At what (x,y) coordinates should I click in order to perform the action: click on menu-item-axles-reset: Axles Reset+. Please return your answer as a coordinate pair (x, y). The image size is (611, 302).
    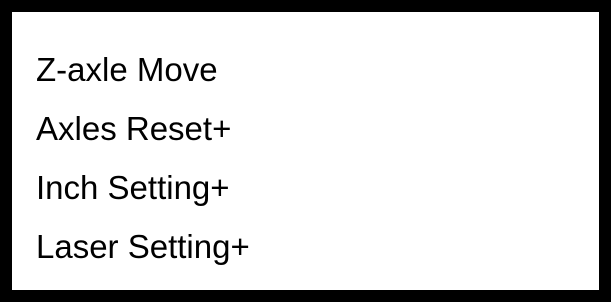
    Looking at the image, I should click on (143, 128).